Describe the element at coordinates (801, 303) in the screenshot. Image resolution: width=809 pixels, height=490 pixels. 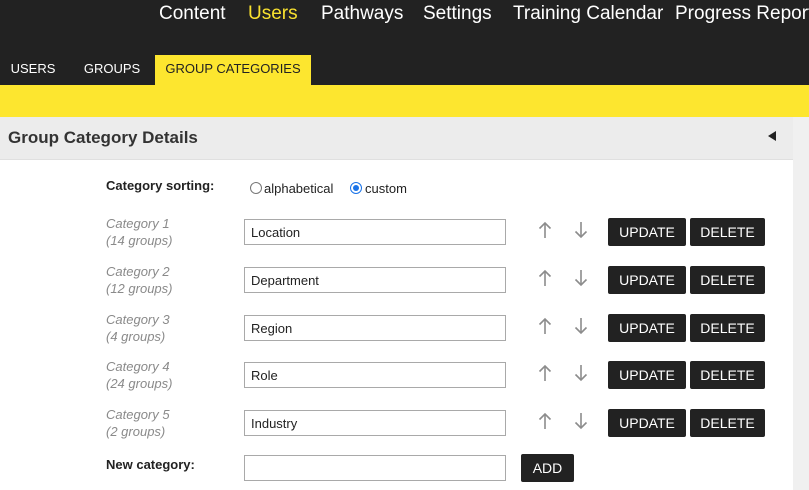
I see `scrollbar-track` at that location.